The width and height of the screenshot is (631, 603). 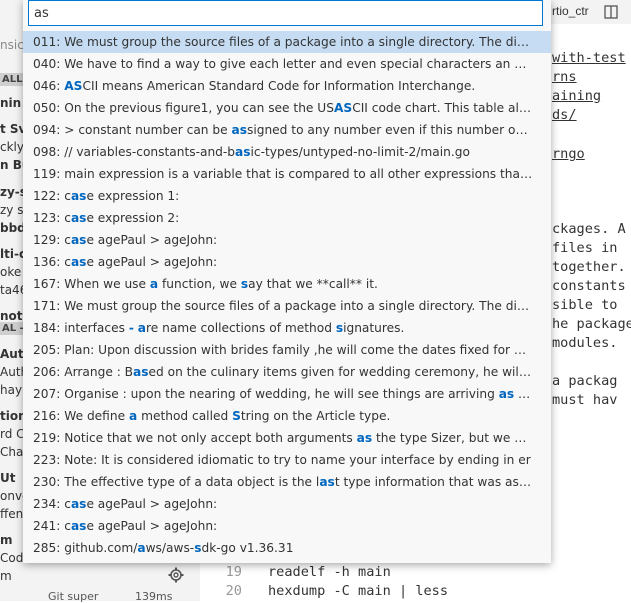 I want to click on quick-pick-input, so click(x=285, y=13).